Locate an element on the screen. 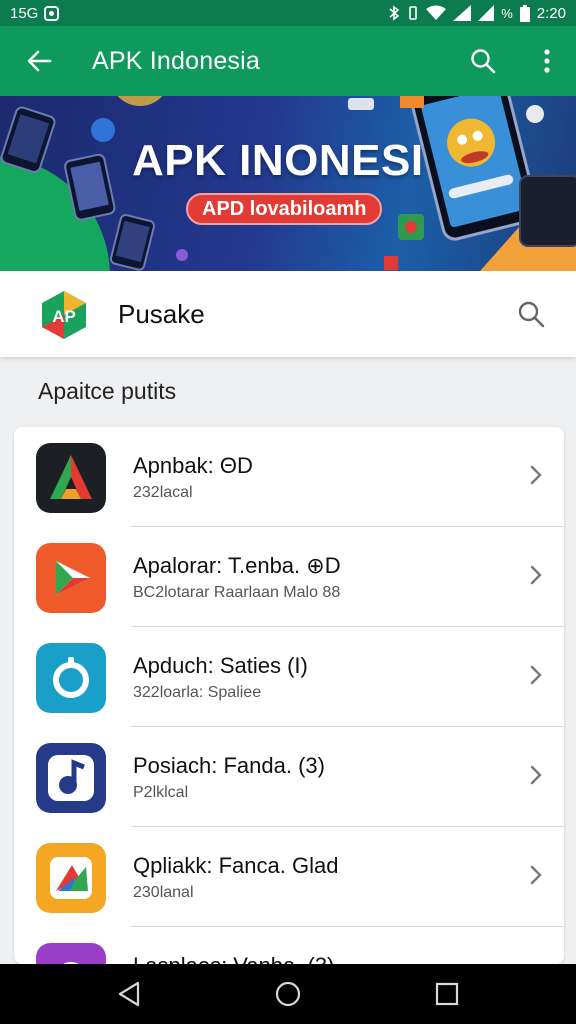 Image resolution: width=576 pixels, height=1024 pixels. more-options-button is located at coordinates (547, 61).